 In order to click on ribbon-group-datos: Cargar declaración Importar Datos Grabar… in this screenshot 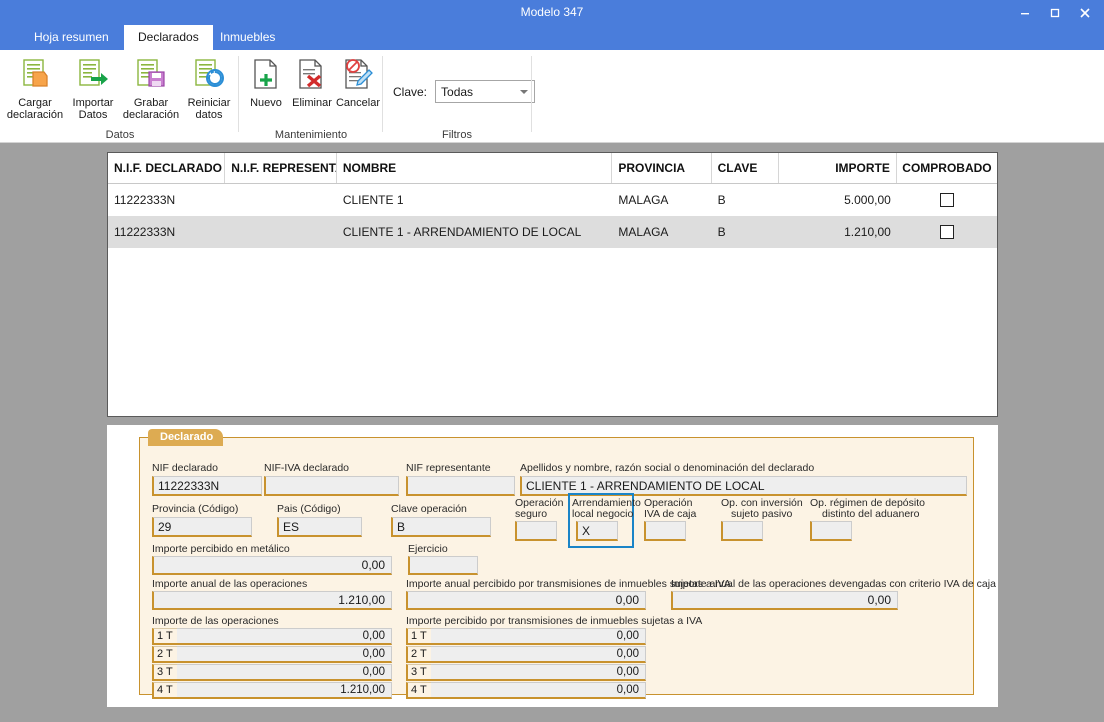, I will do `click(120, 96)`.